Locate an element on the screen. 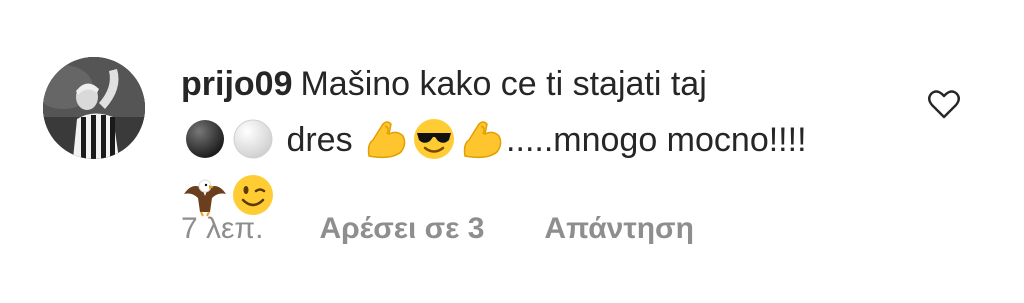  comment-username: prijo09 is located at coordinates (236, 84).